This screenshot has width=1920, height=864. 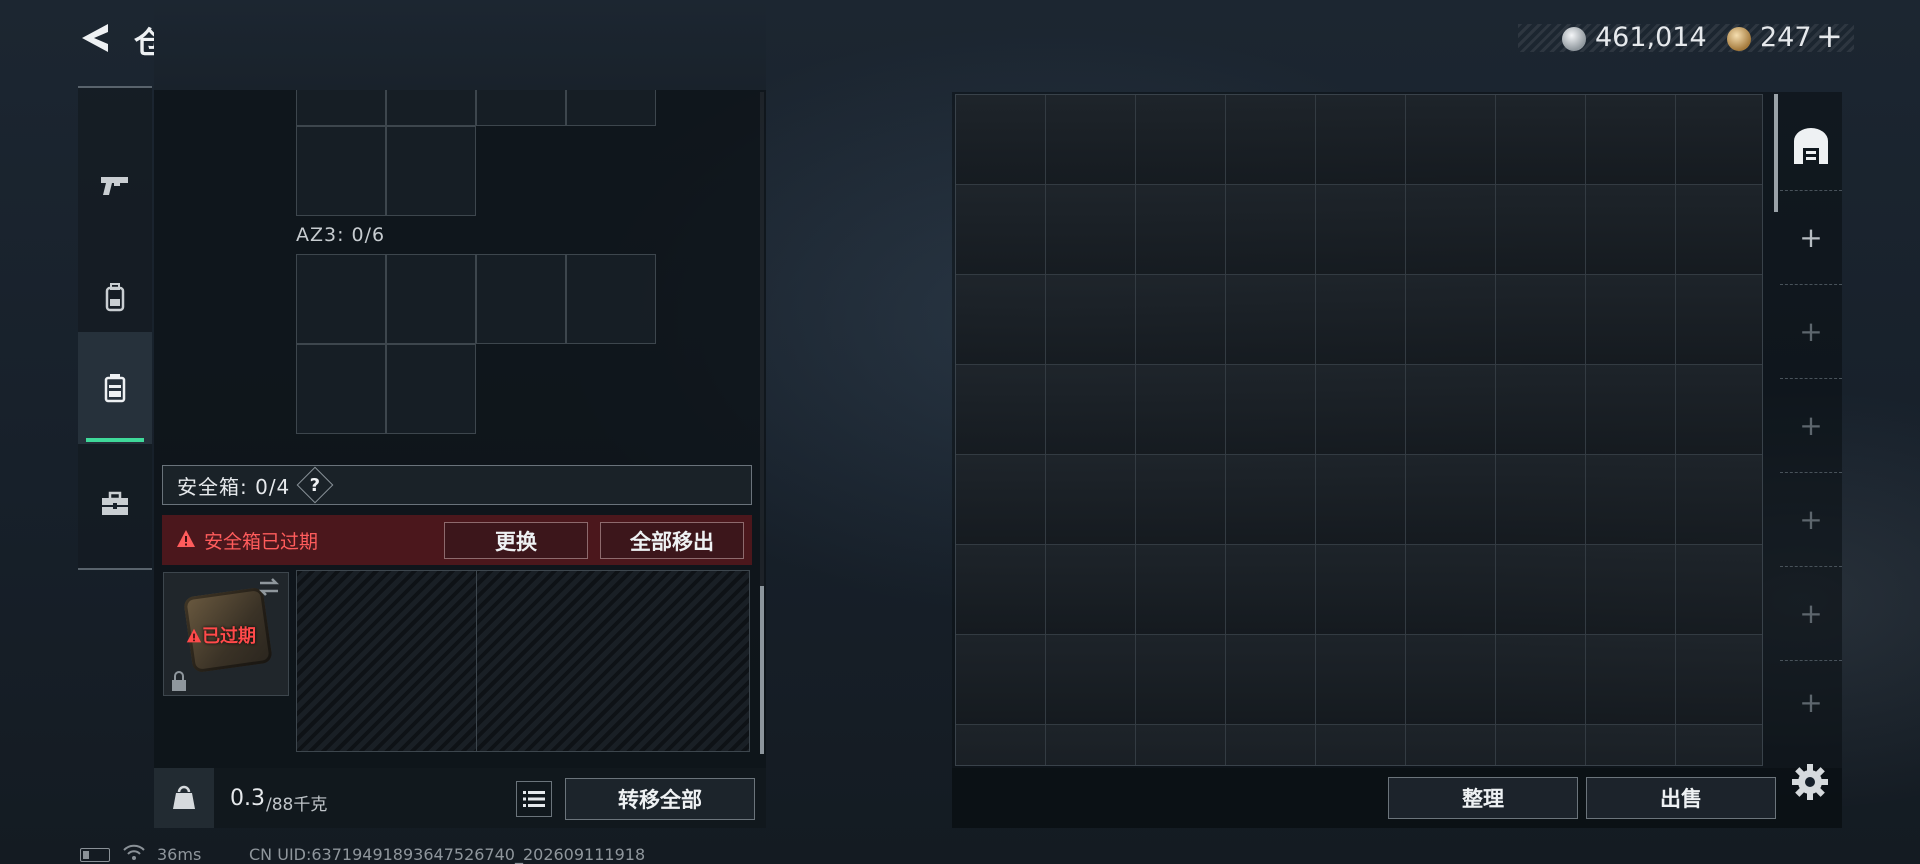 What do you see at coordinates (115, 388) in the screenshot?
I see `tab-safebox` at bounding box center [115, 388].